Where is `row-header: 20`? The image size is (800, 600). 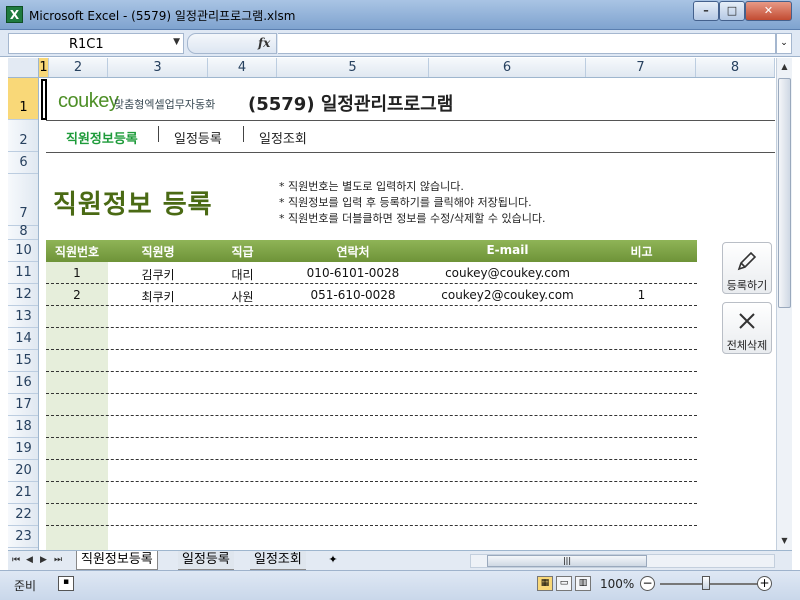
row-header: 20 is located at coordinates (23, 471).